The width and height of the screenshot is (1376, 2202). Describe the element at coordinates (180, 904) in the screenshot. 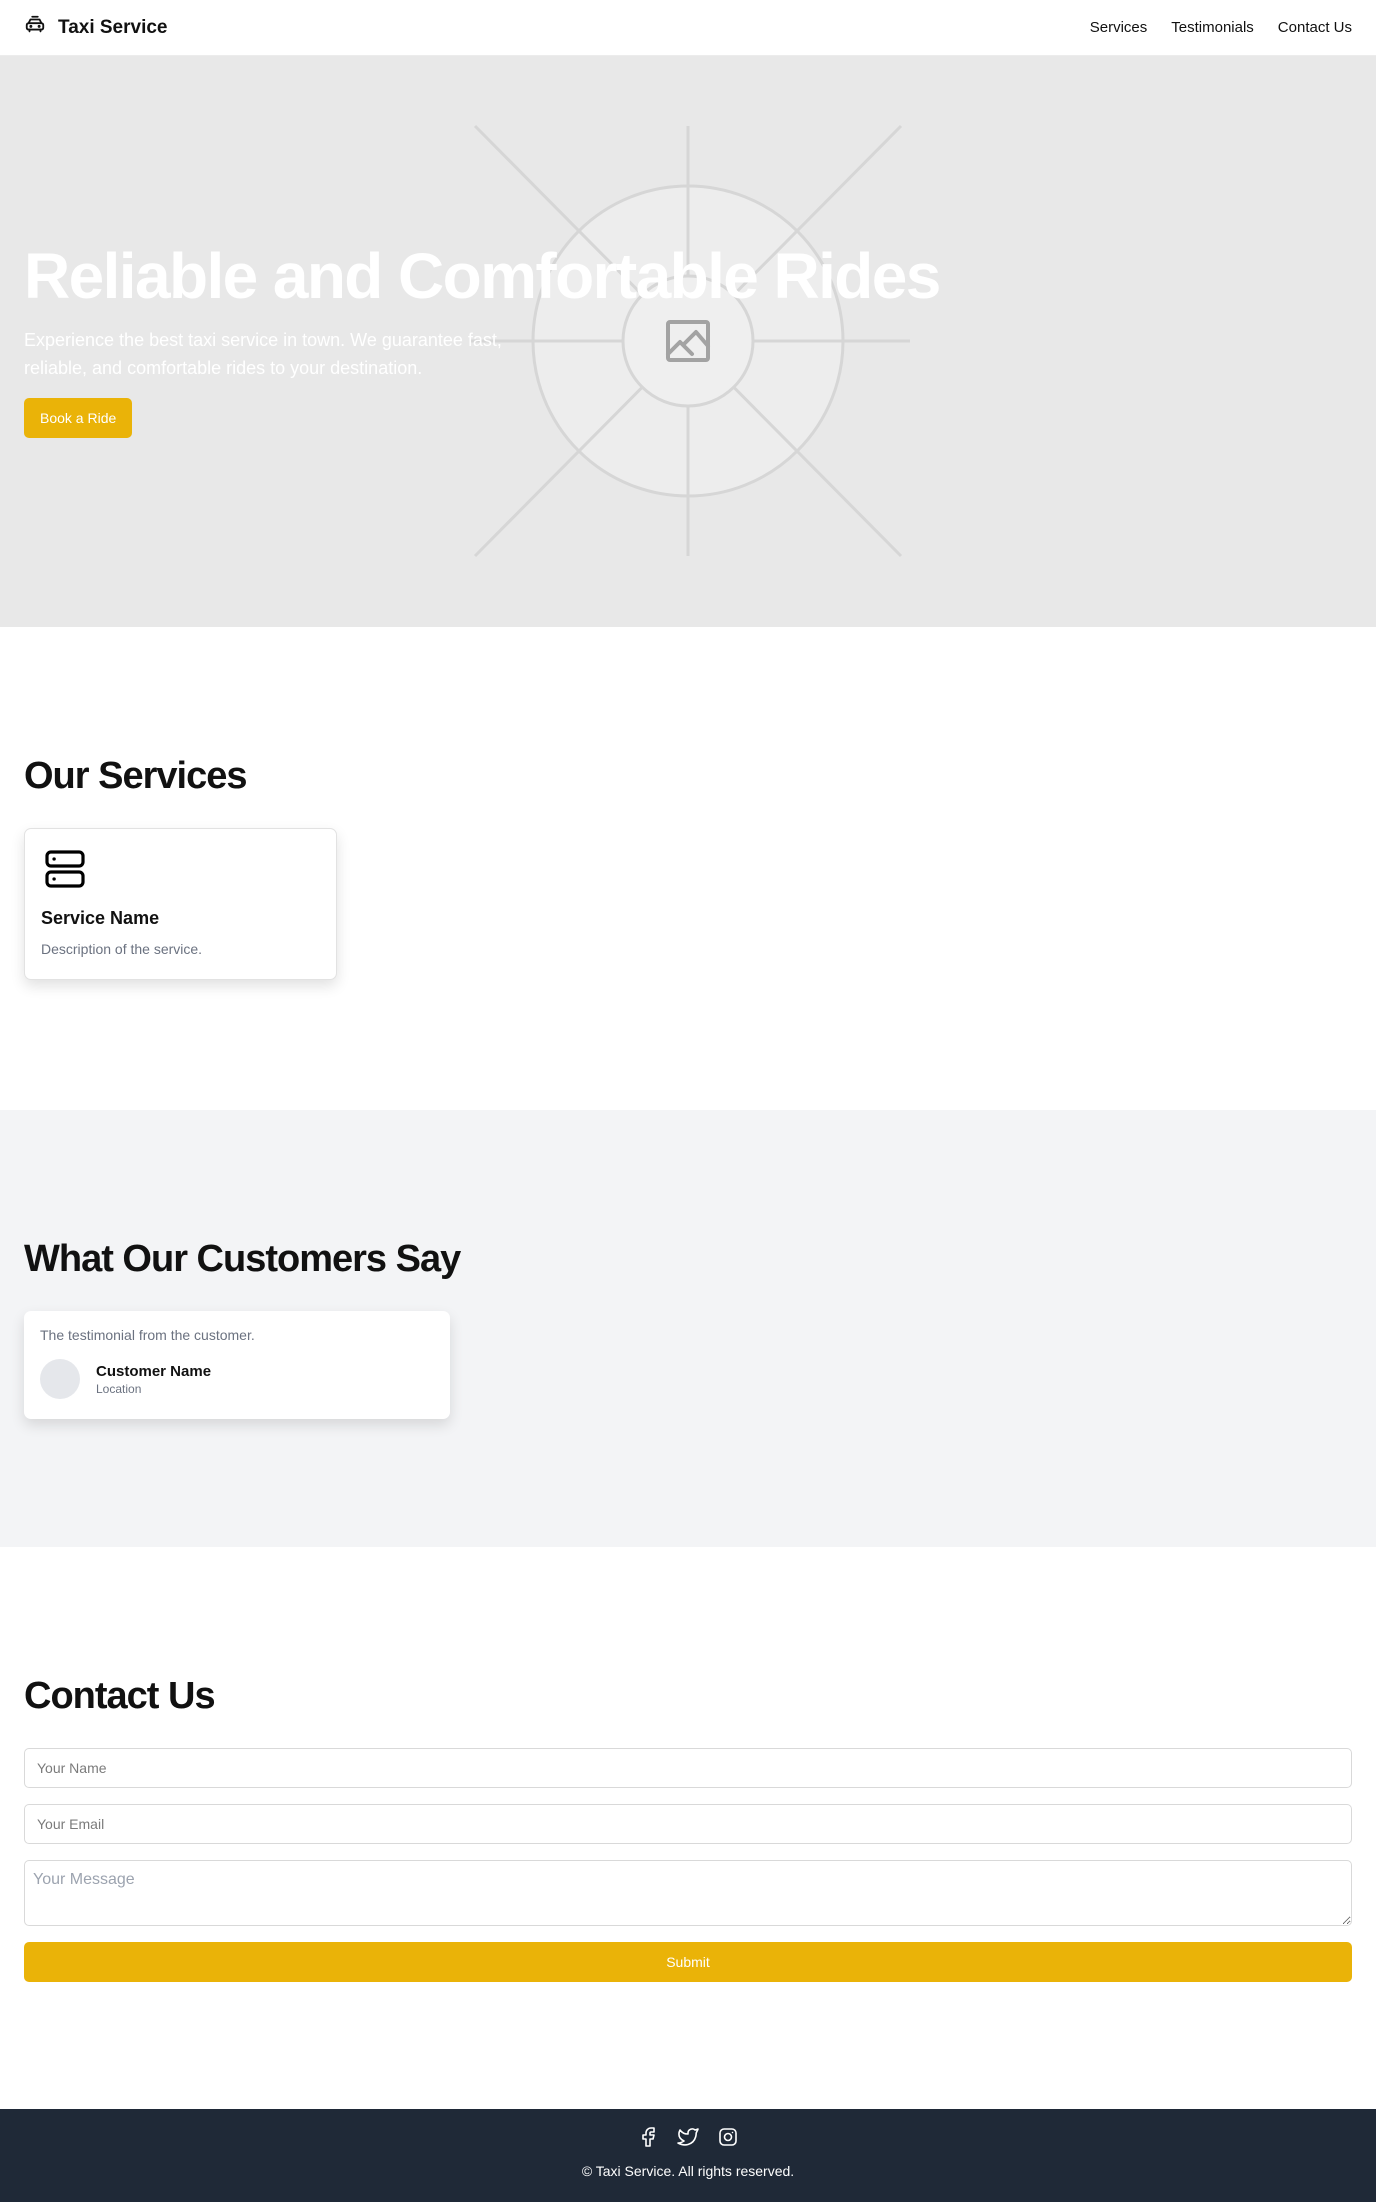

I see `service-card: Service Name Description of the service.` at that location.